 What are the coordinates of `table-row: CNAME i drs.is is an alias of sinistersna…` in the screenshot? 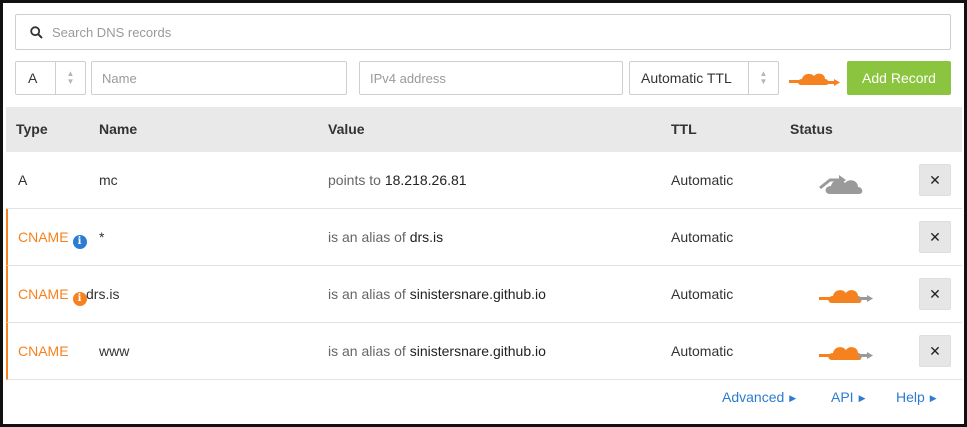 It's located at (484, 294).